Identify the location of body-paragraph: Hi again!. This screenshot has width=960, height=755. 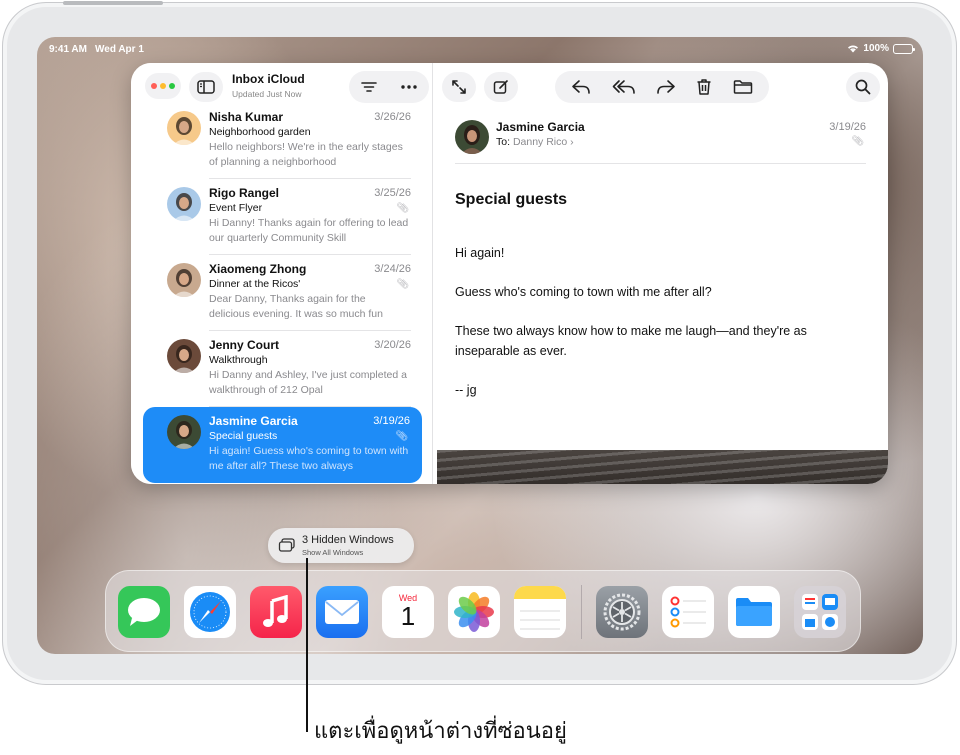
(480, 253).